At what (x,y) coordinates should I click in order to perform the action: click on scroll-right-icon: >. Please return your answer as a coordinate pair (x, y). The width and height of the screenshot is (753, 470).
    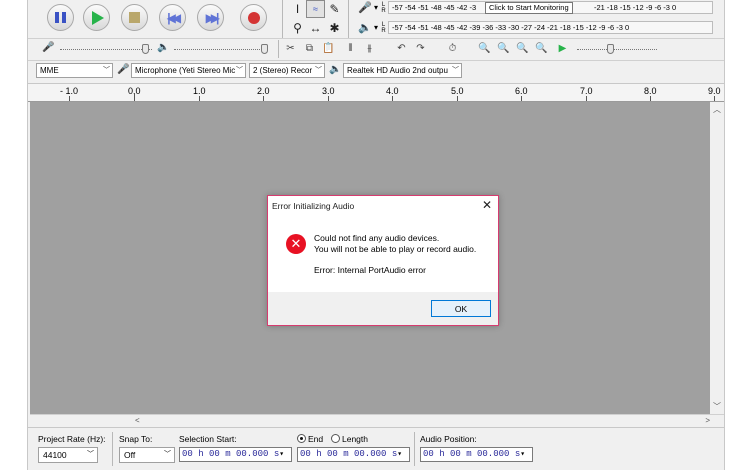
    Looking at the image, I should click on (707, 420).